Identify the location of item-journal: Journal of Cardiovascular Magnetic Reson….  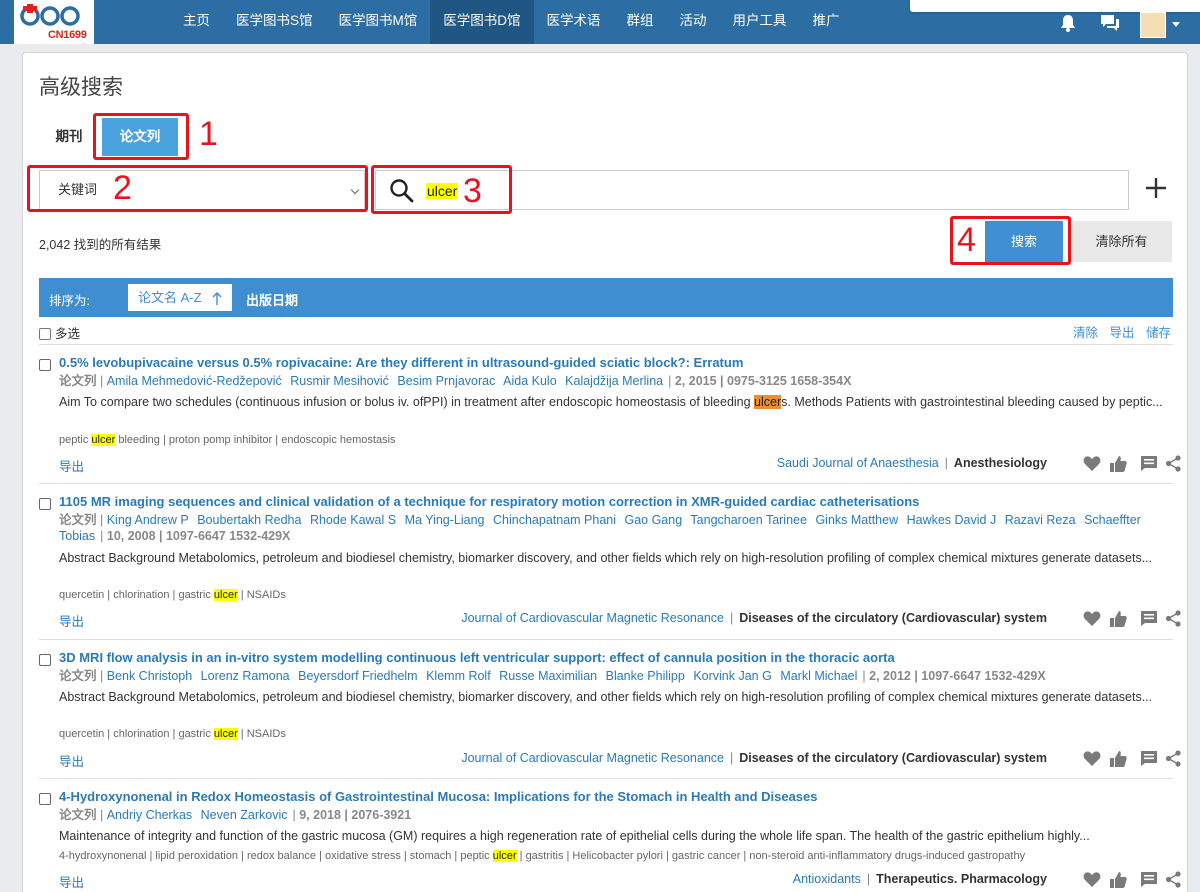
(754, 618).